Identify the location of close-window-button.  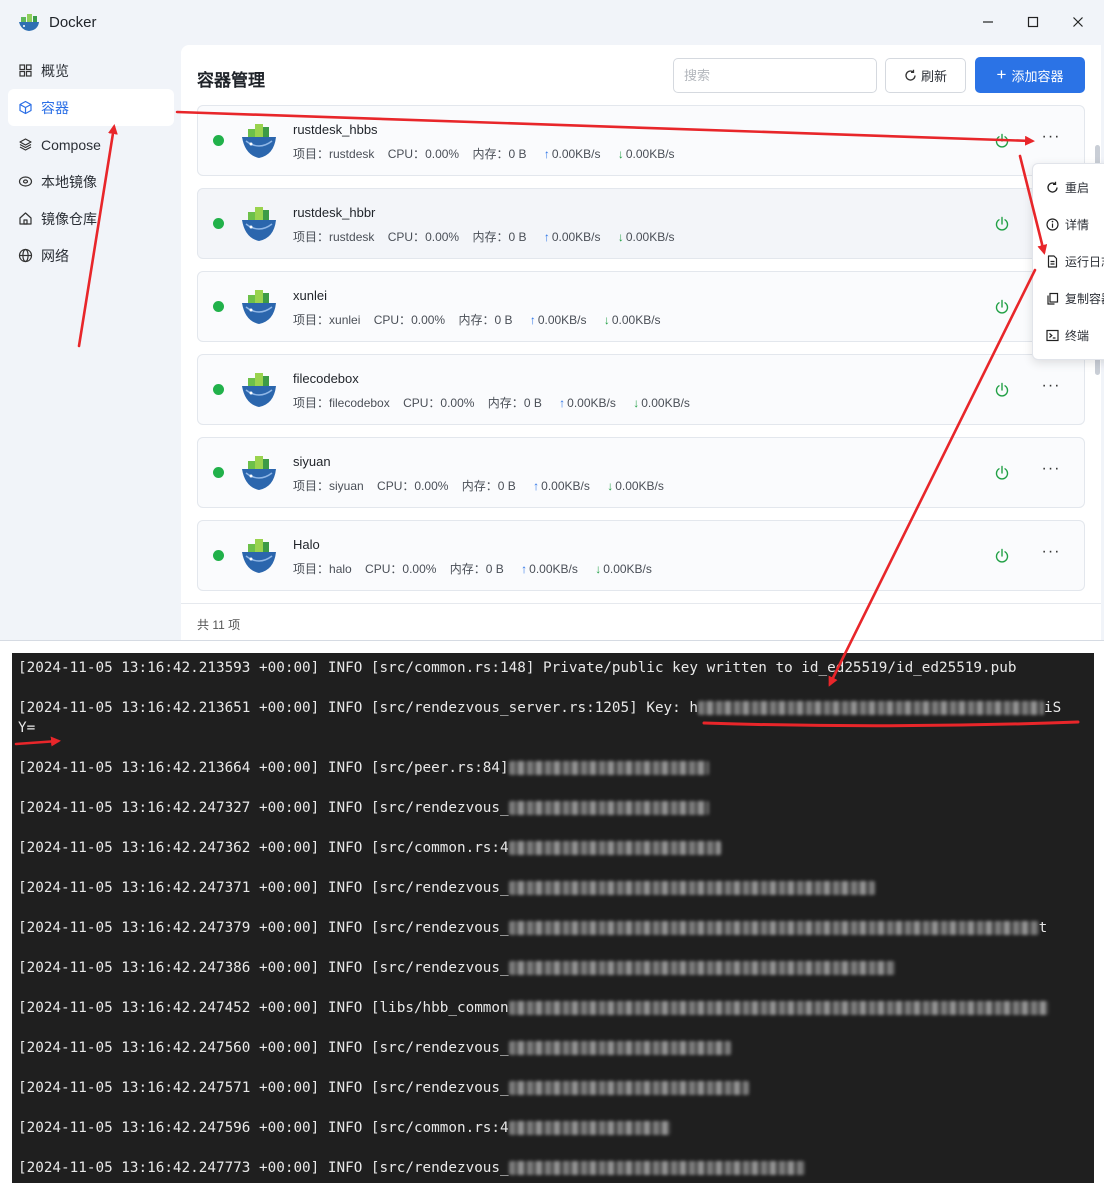
(1078, 22).